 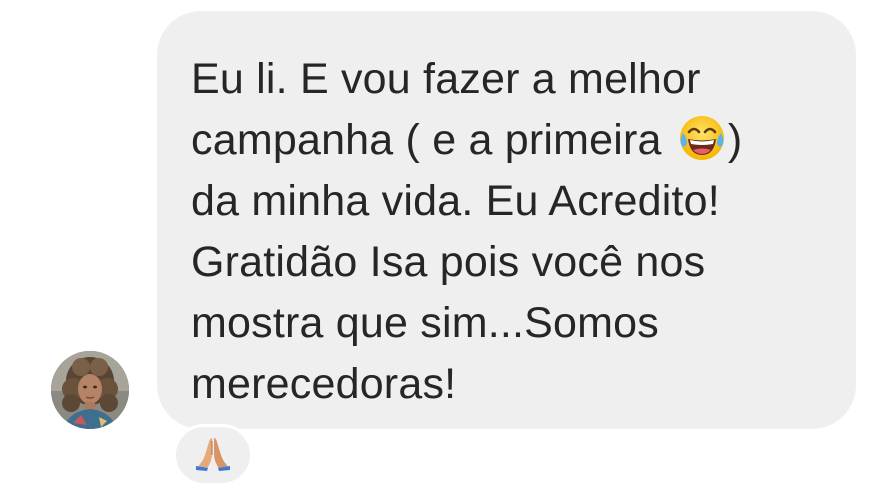 I want to click on message-line-text: ), so click(x=735, y=140).